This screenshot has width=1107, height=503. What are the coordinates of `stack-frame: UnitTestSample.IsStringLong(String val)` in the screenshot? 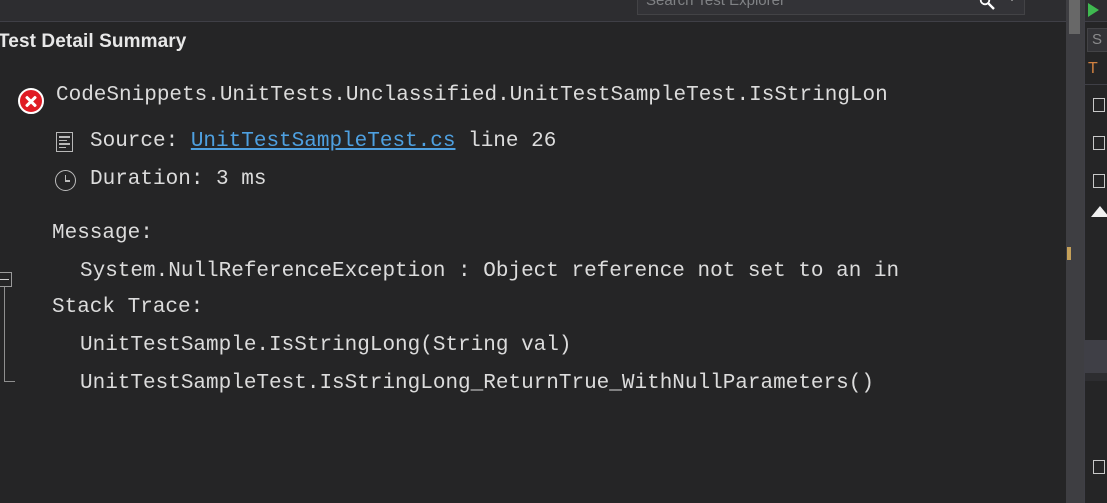 It's located at (325, 345).